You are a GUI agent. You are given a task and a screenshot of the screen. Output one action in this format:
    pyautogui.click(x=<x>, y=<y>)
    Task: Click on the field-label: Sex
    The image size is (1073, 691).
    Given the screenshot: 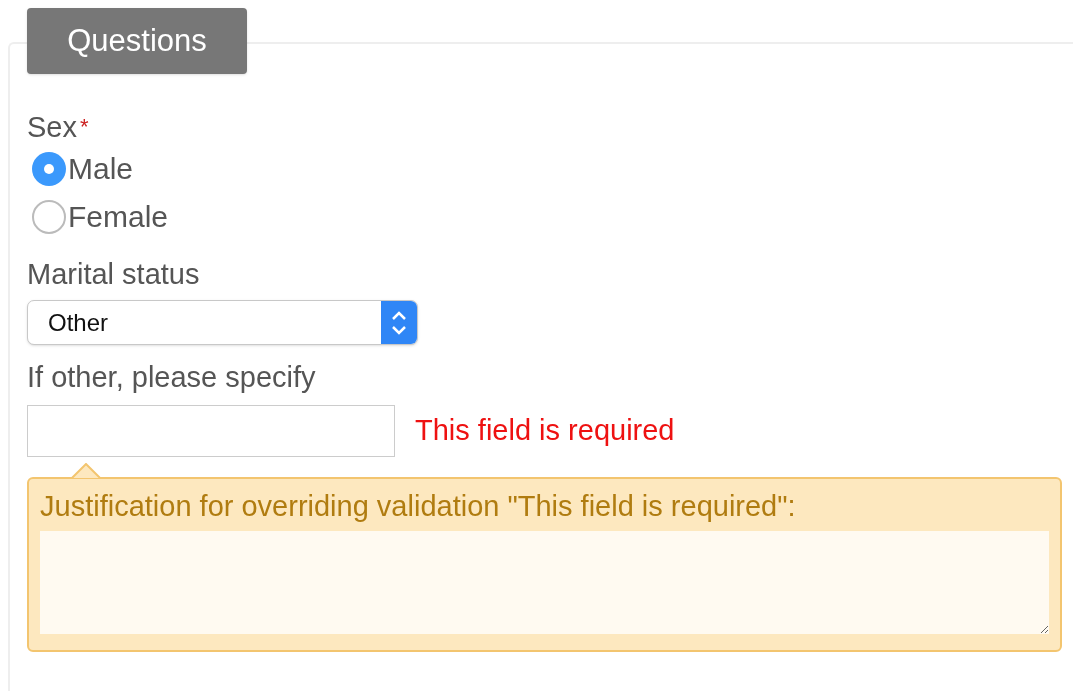 What is the action you would take?
    pyautogui.click(x=52, y=127)
    